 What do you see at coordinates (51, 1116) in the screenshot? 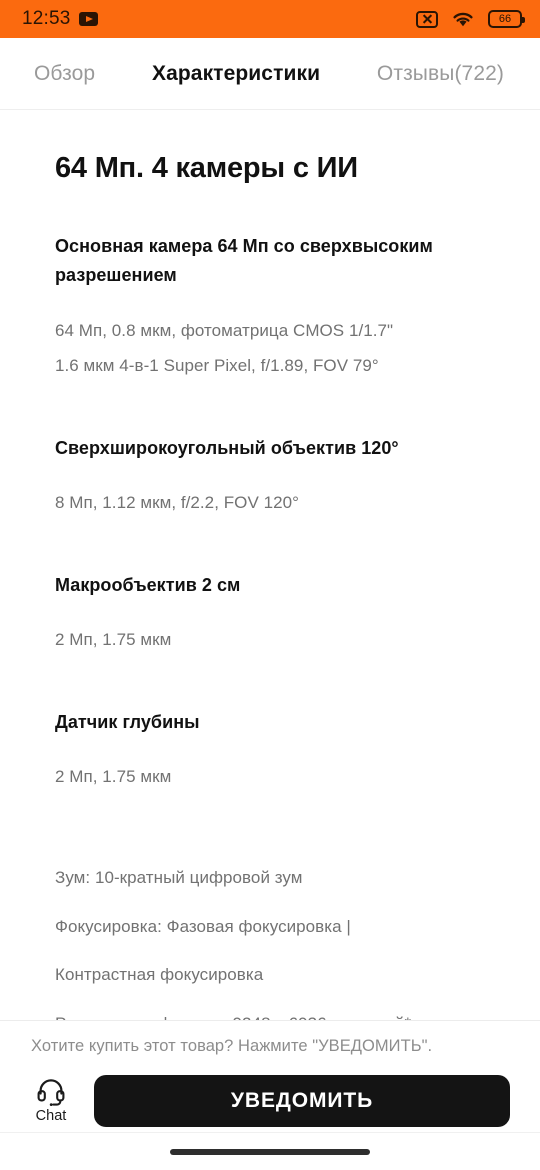
I see `chat-label: Chat` at bounding box center [51, 1116].